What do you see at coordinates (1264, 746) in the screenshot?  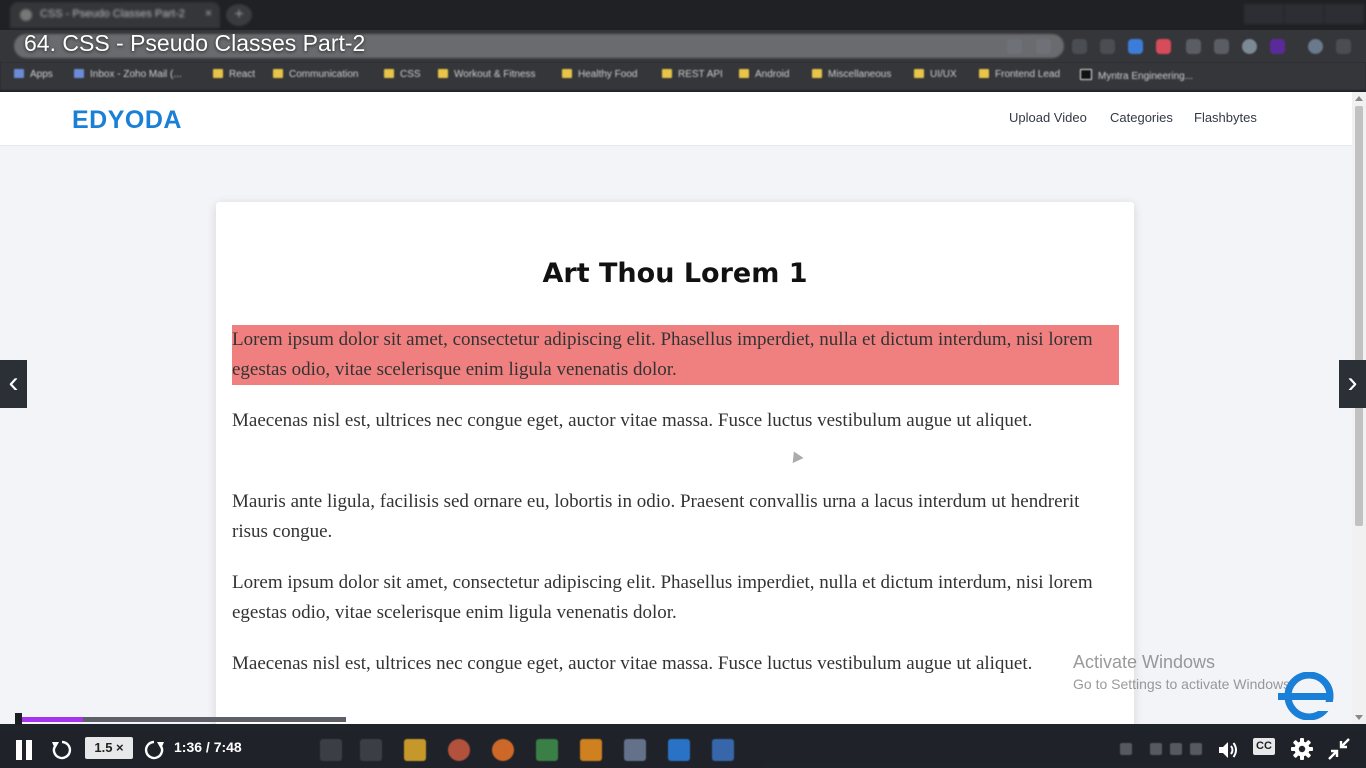 I see `closed-captions-button: CC` at bounding box center [1264, 746].